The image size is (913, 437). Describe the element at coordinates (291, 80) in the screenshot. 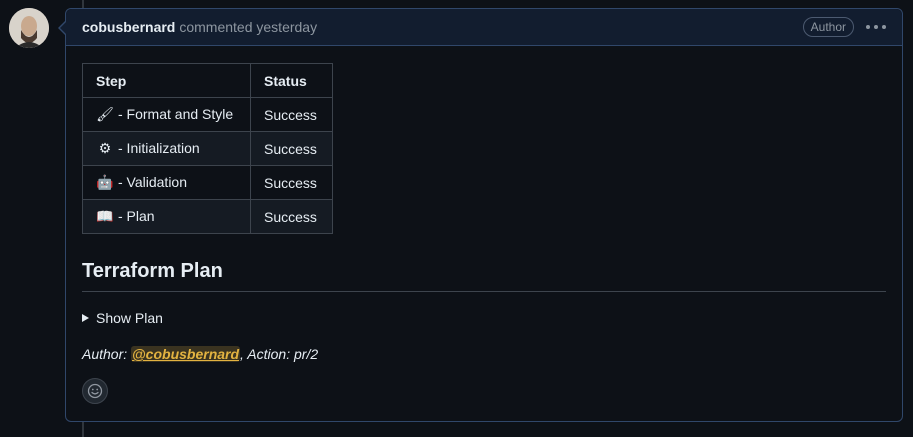

I see `column-header-status: Status` at that location.